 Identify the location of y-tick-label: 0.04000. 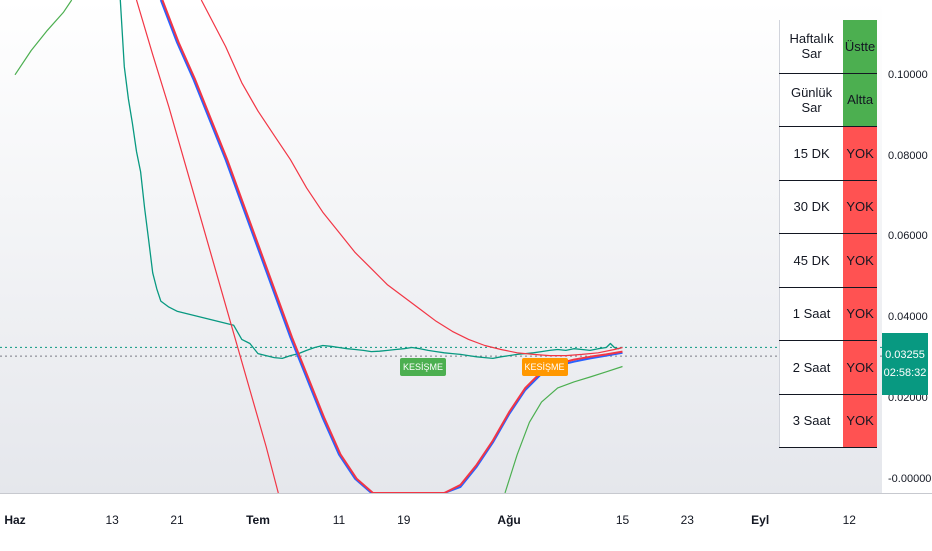
(908, 317).